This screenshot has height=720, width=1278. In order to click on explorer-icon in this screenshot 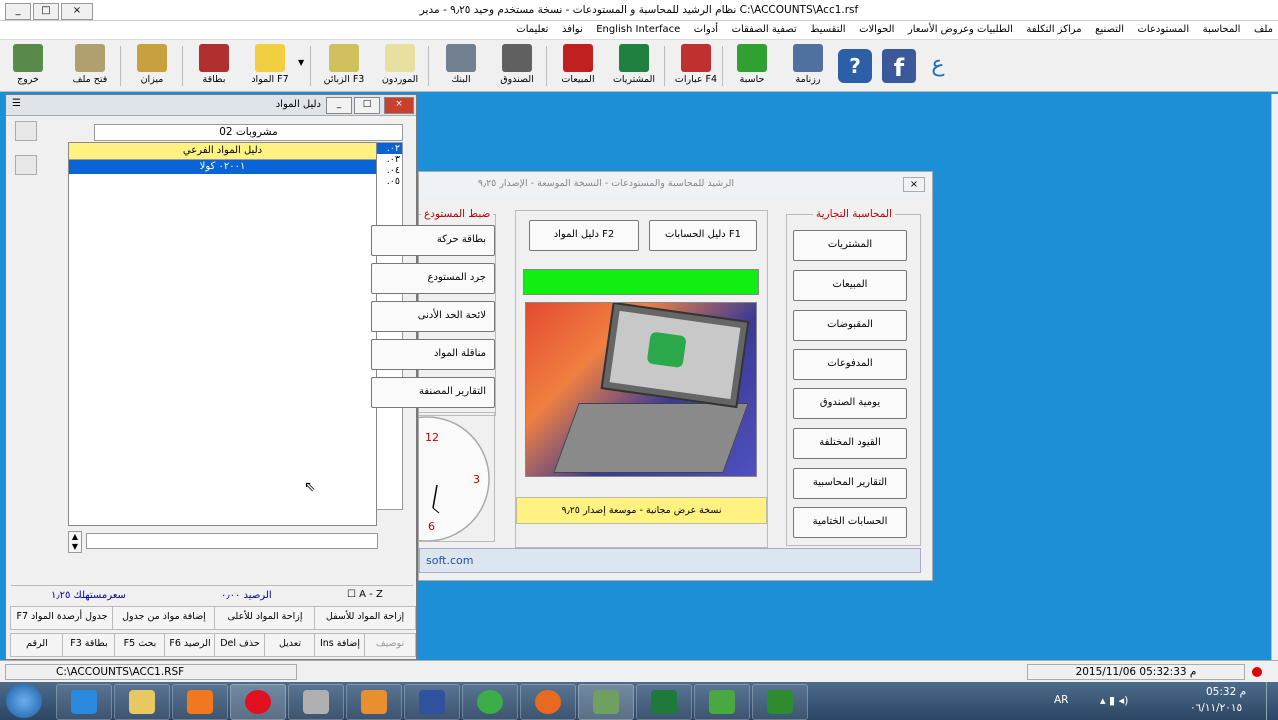, I will do `click(142, 702)`.